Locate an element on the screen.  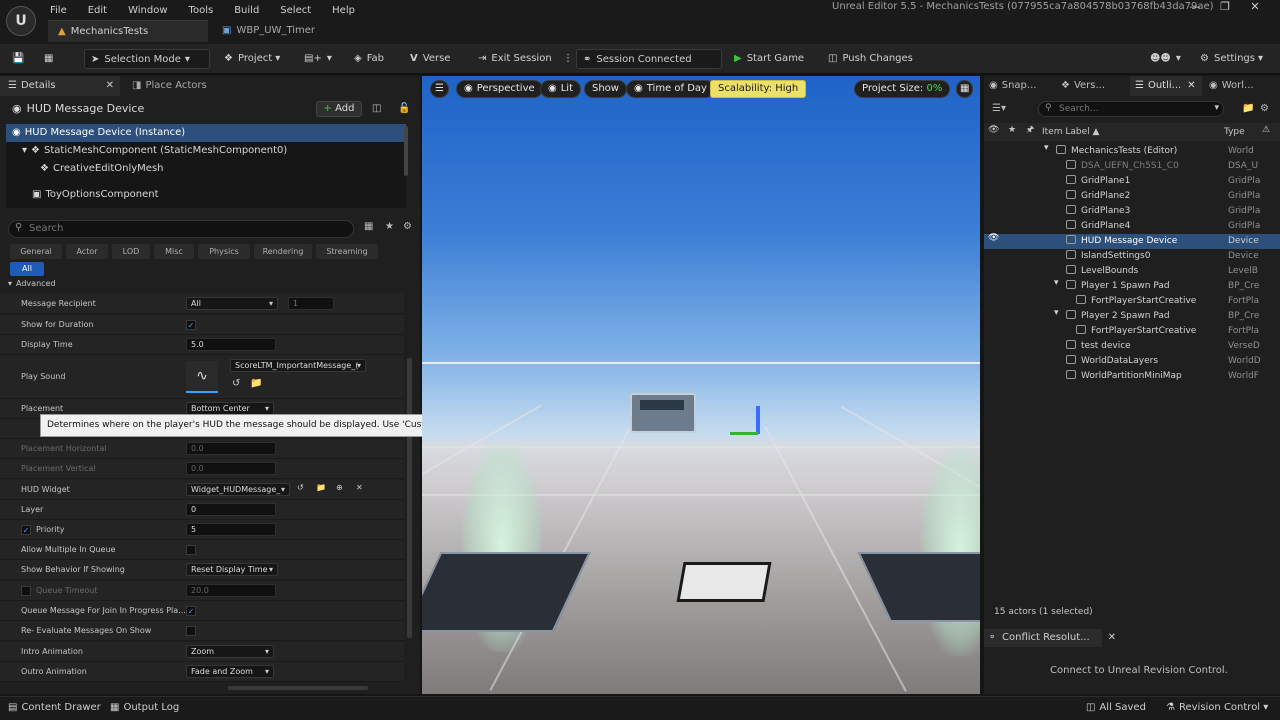
outliner-row: GridPlane4 GridPla is located at coordinates (1132, 226).